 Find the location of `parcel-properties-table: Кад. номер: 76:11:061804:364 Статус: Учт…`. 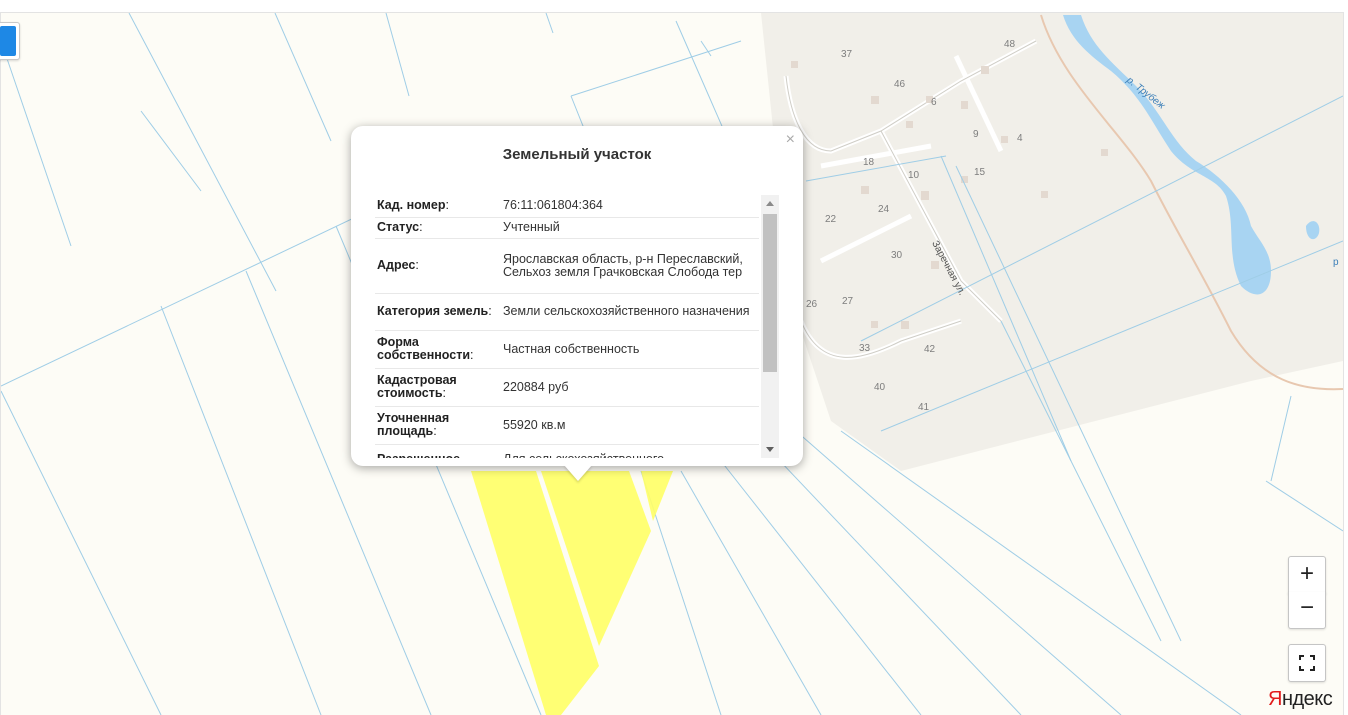

parcel-properties-table: Кад. номер: 76:11:061804:364 Статус: Учт… is located at coordinates (567, 326).